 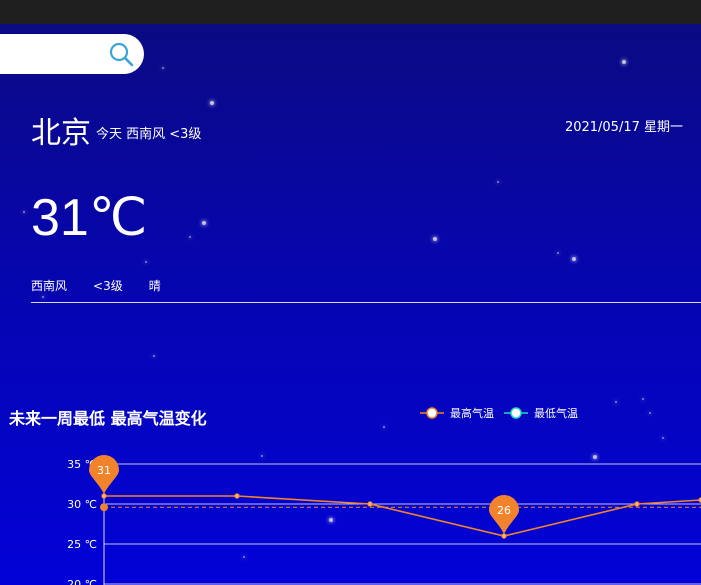 I want to click on weather-condition: 晴, so click(x=154, y=286).